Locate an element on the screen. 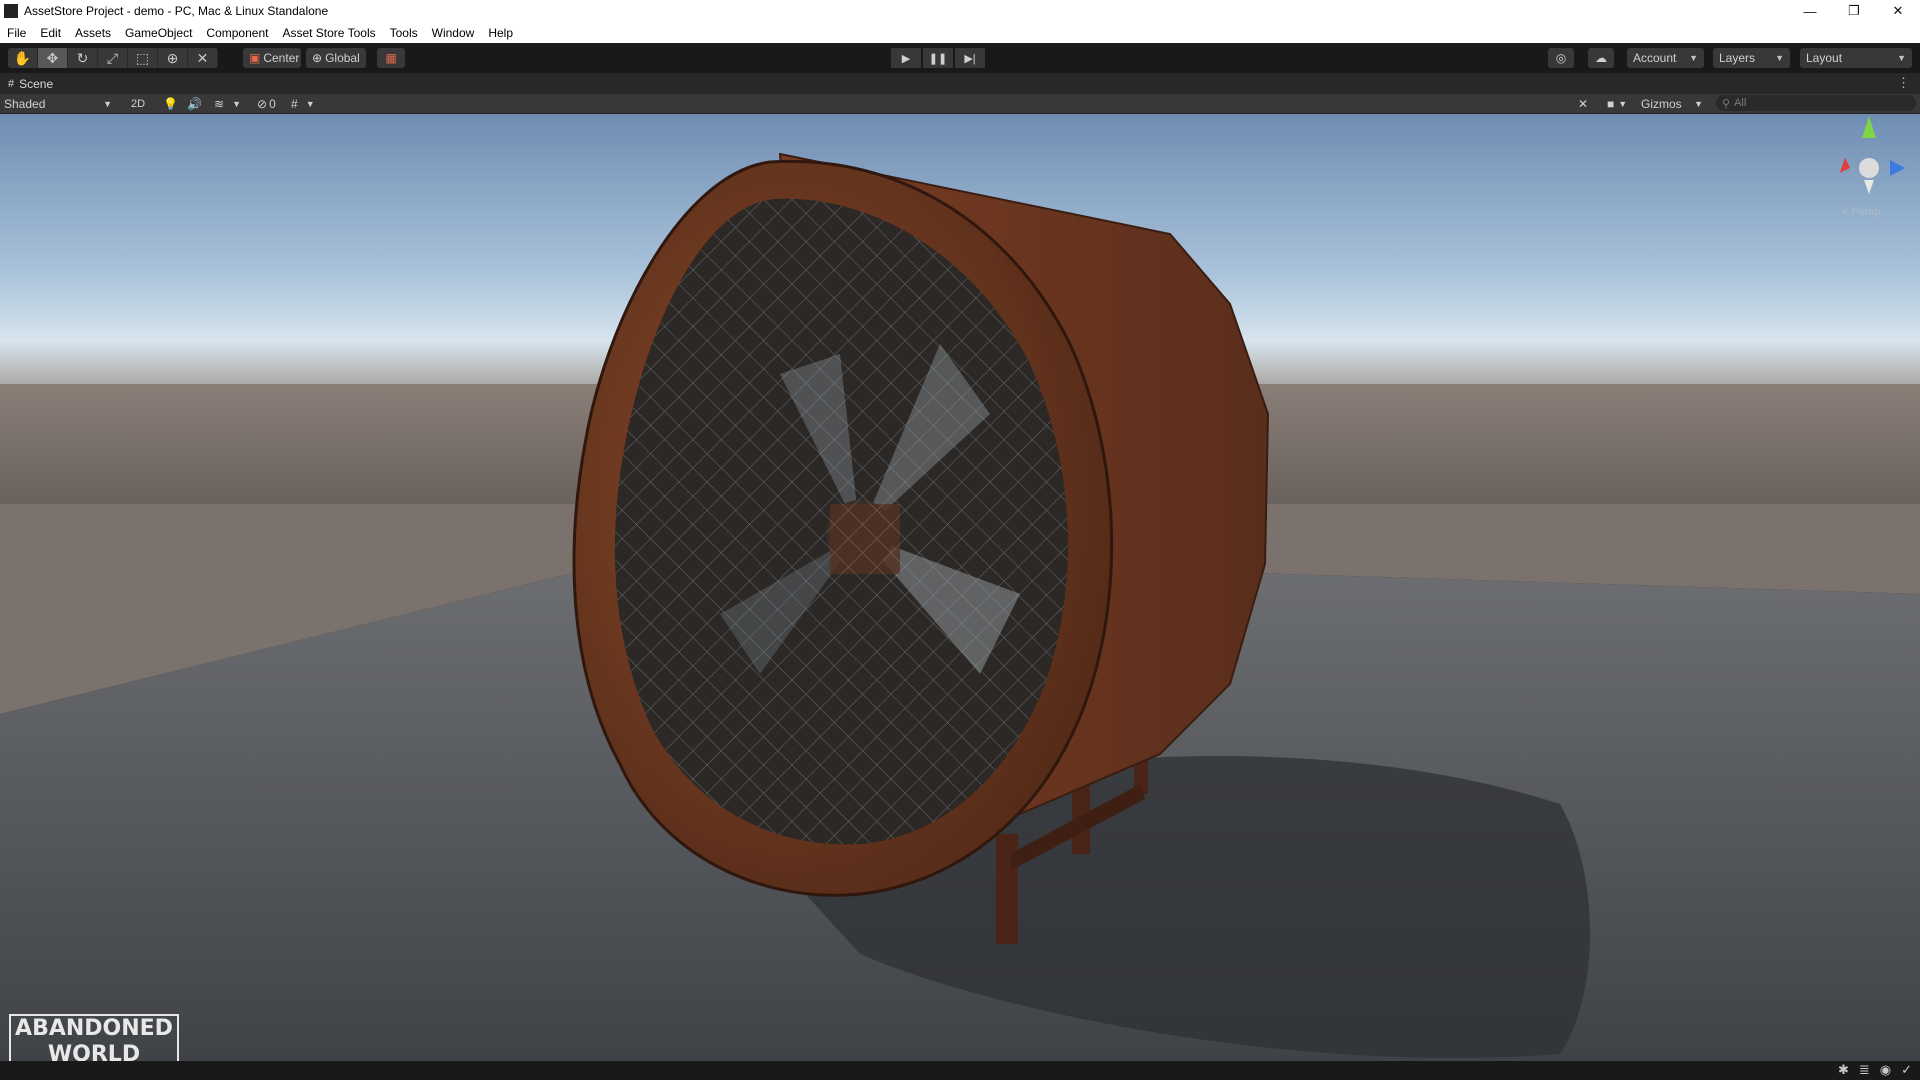 The width and height of the screenshot is (1920, 1080). menu-gameobject: GameObject is located at coordinates (158, 33).